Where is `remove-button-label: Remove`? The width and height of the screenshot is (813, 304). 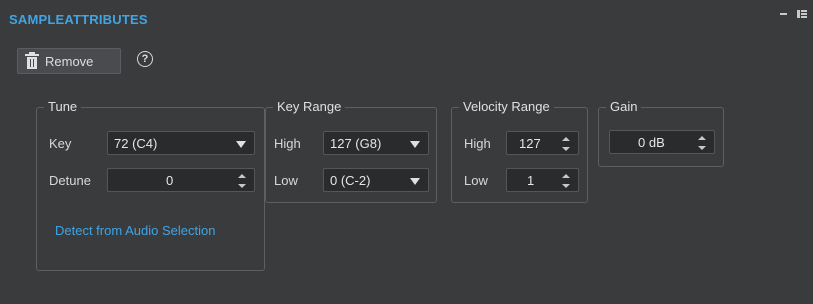
remove-button-label: Remove is located at coordinates (69, 61).